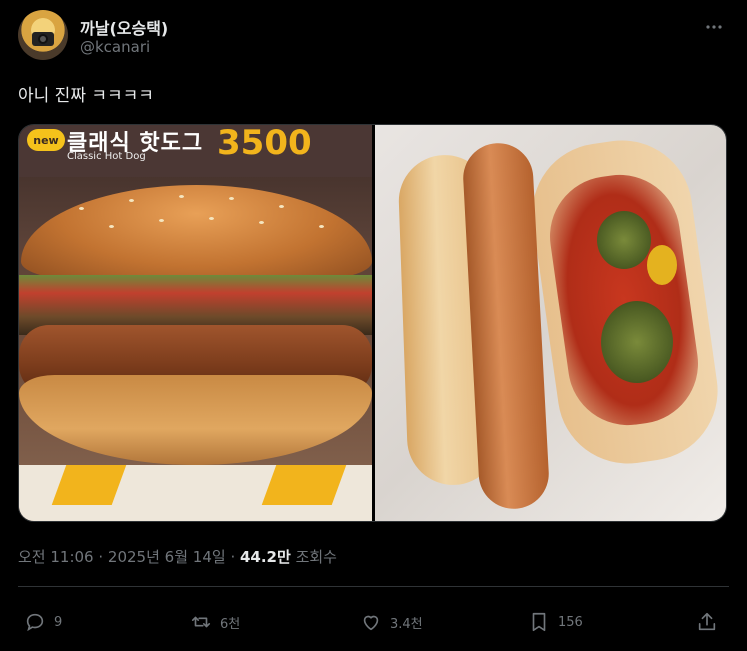  What do you see at coordinates (304, 485) in the screenshot?
I see `tray-stripe-shape` at bounding box center [304, 485].